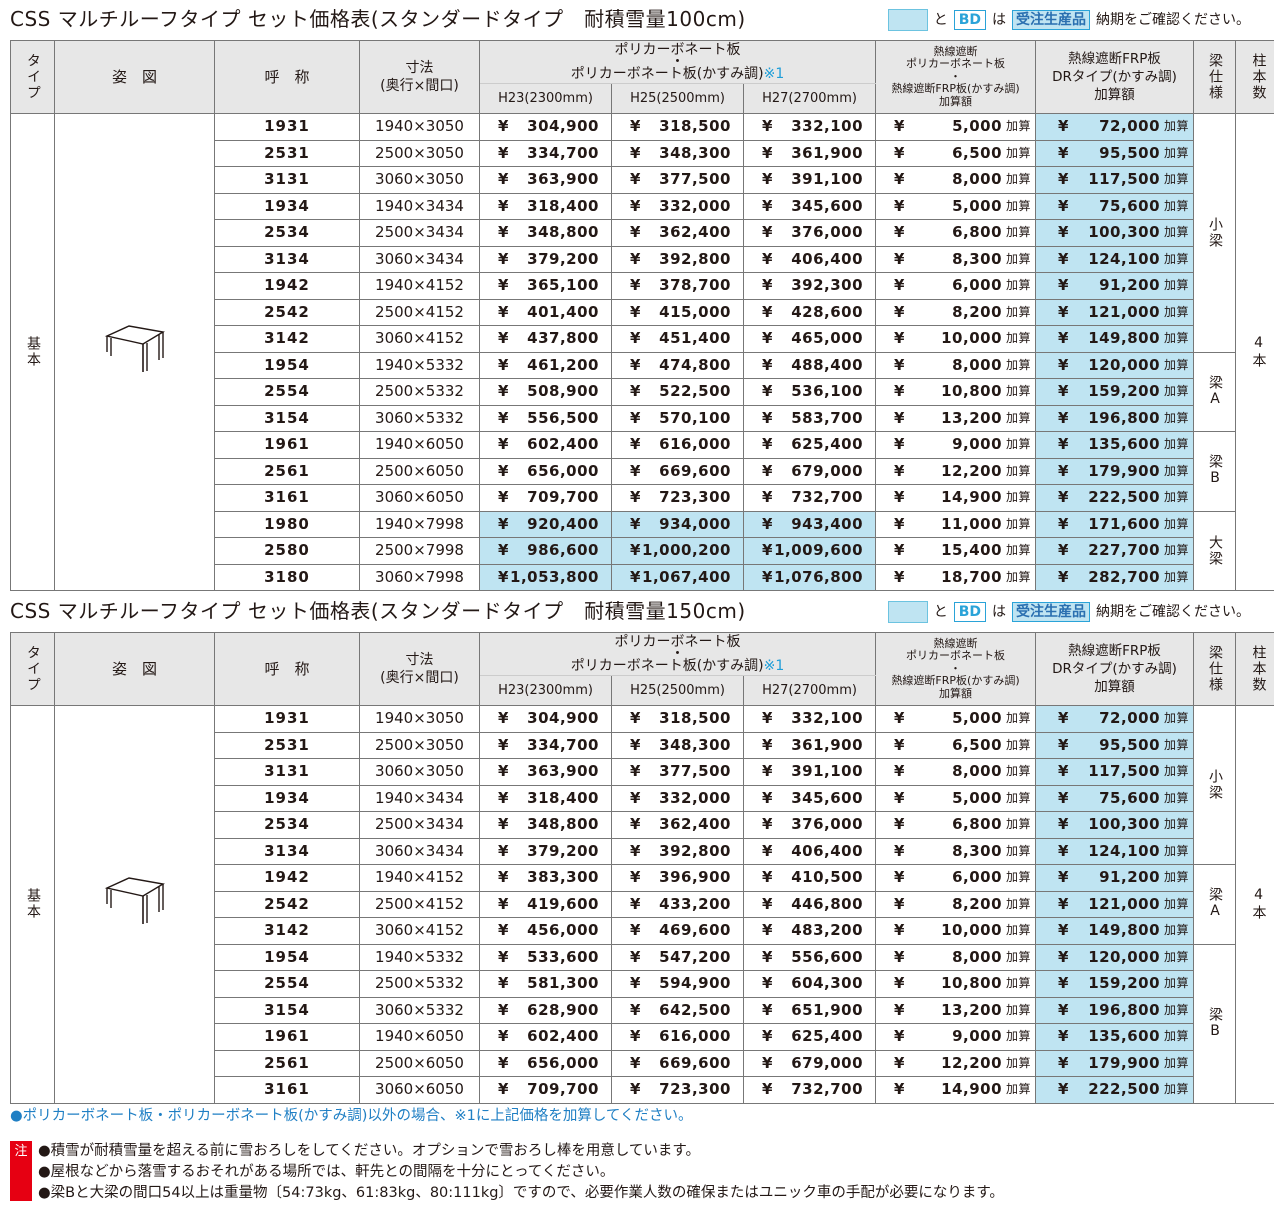 This screenshot has width=1274, height=1219. What do you see at coordinates (545, 392) in the screenshot?
I see `price-h23: ¥508,900` at bounding box center [545, 392].